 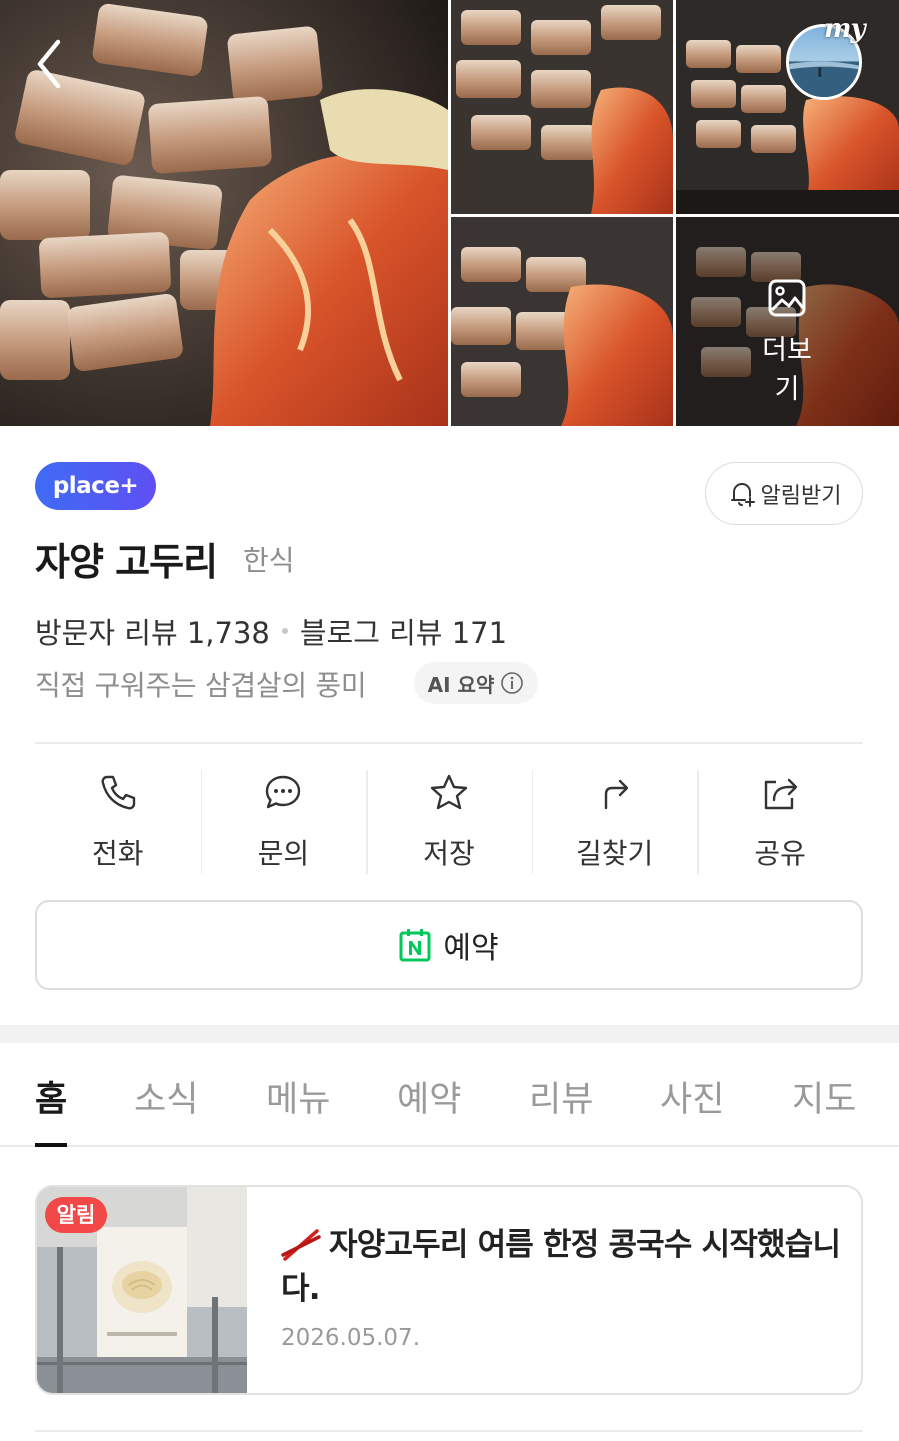 I want to click on news-title-text: 자양고두리 여름 한정 콩국수 시작했습니다., so click(x=561, y=1267).